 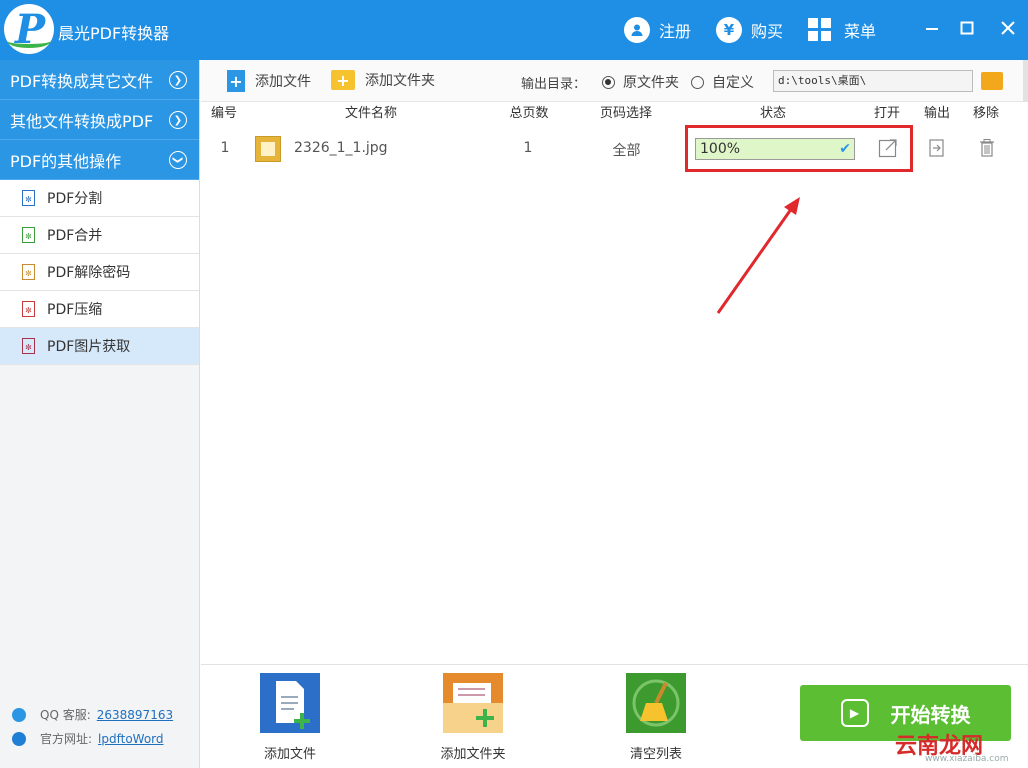 I want to click on sidebar-item-pdf-merge: ✼ PDF合并, so click(x=99, y=235).